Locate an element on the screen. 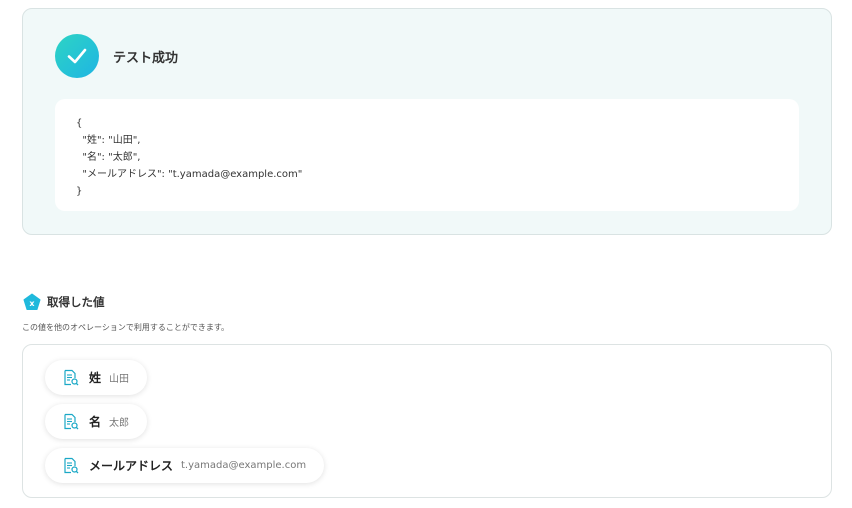  chip-value: 山田 is located at coordinates (119, 379).